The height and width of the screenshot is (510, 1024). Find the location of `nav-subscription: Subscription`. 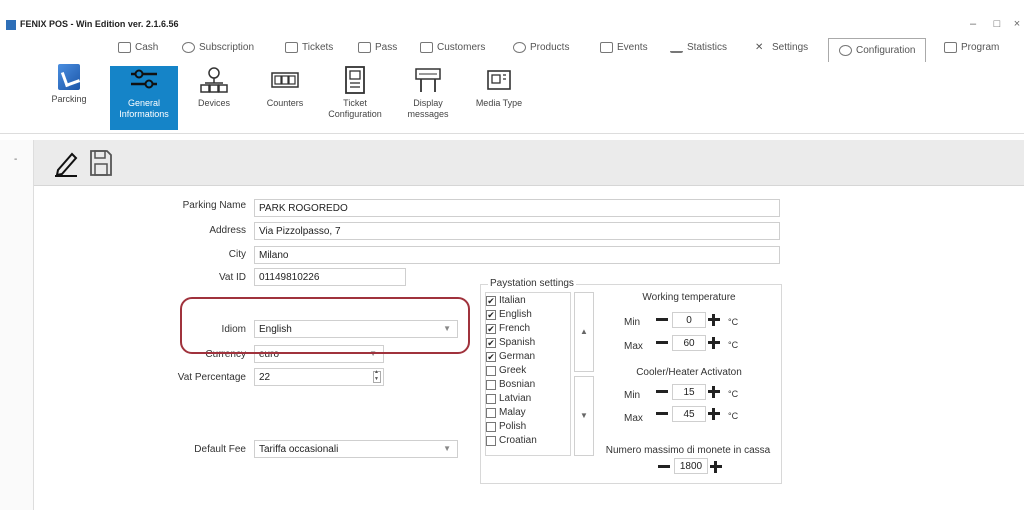

nav-subscription: Subscription is located at coordinates (218, 47).